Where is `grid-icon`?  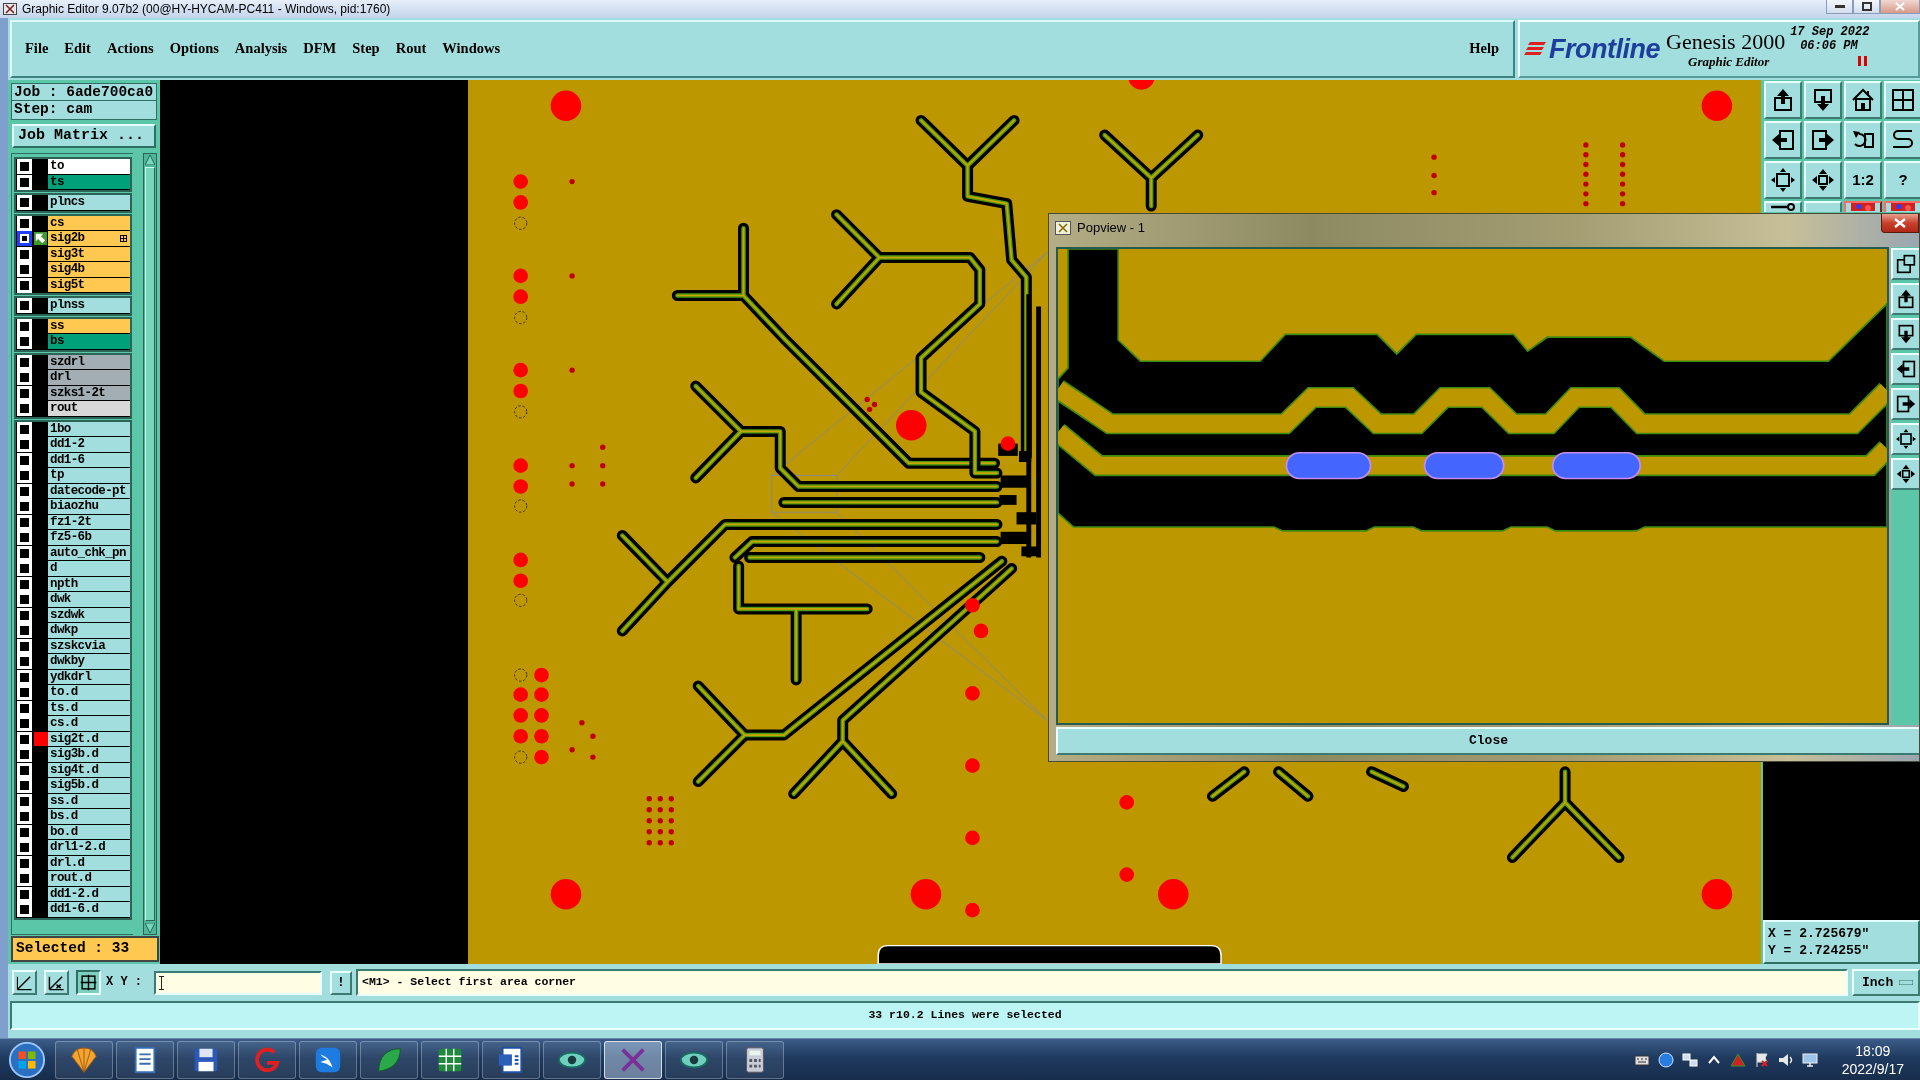 grid-icon is located at coordinates (1903, 100).